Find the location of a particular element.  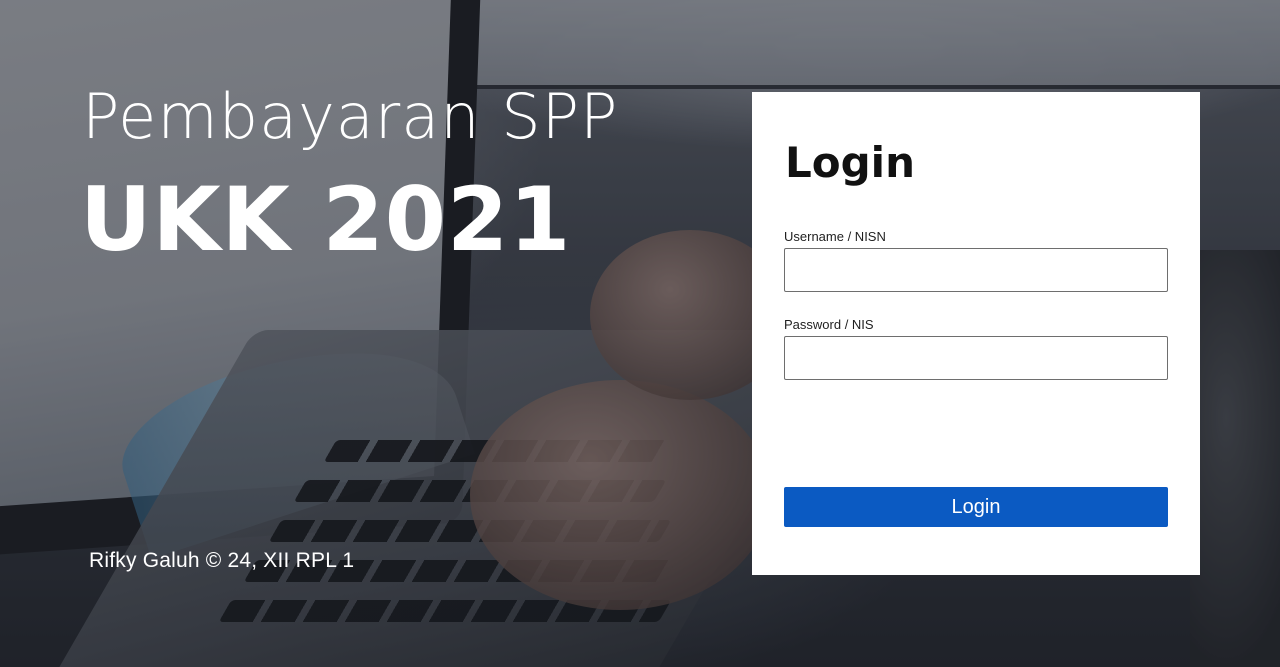

username-input is located at coordinates (976, 270).